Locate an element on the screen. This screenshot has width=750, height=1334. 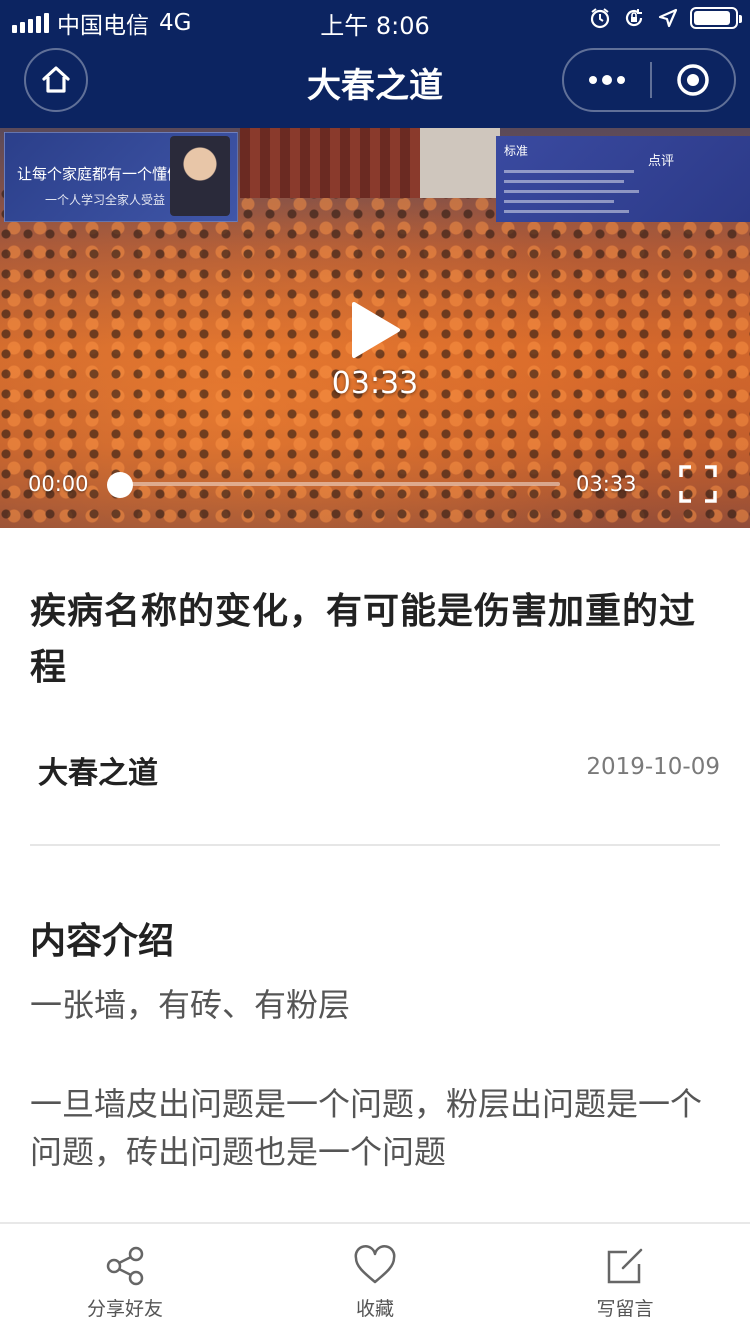
status-right is located at coordinates (665, 18).